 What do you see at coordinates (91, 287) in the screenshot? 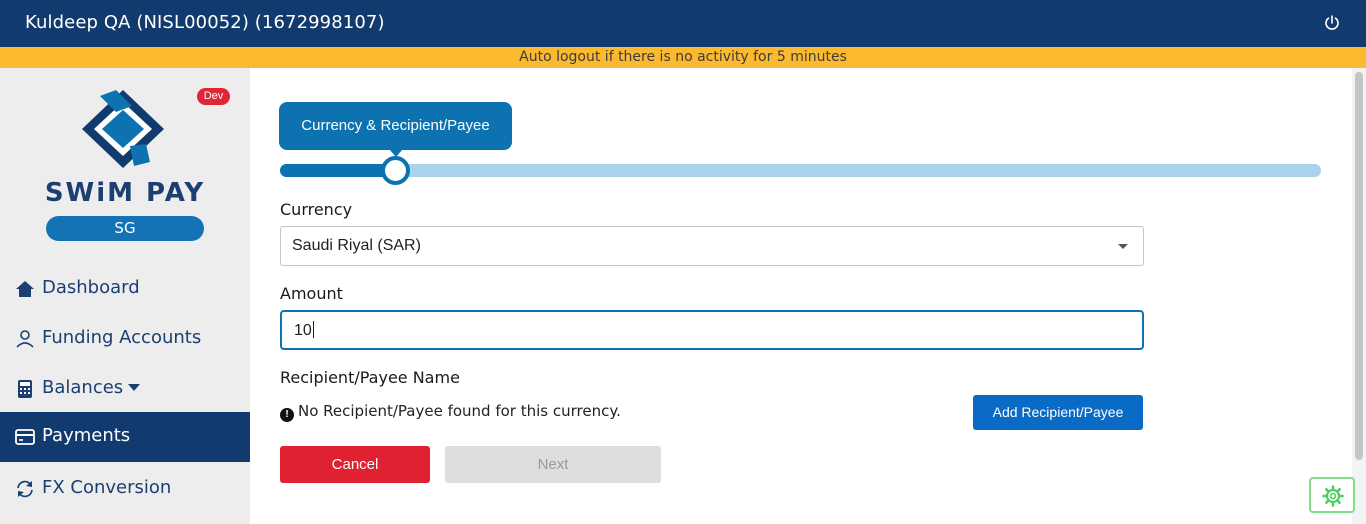
I see `sidebar-item-label: Dashboard` at bounding box center [91, 287].